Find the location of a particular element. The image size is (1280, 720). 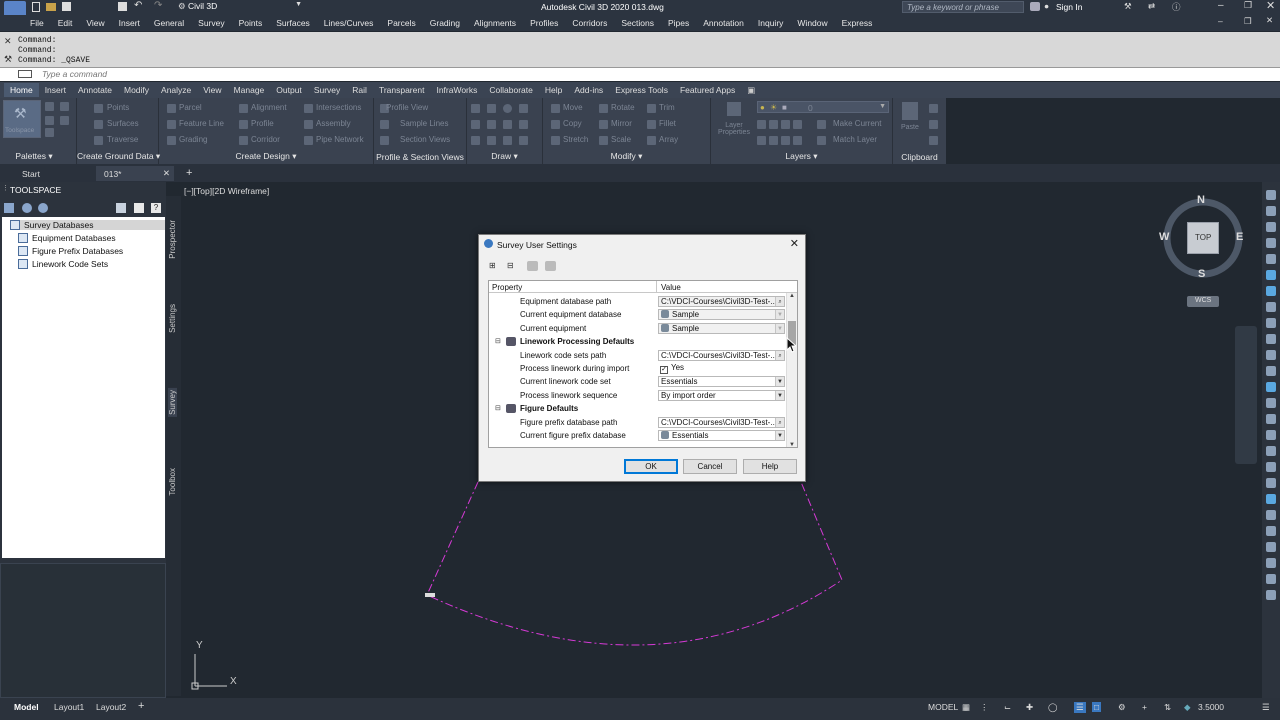

workspace-switcher: ⚙ Civil 3D ▼ is located at coordinates (240, 7).